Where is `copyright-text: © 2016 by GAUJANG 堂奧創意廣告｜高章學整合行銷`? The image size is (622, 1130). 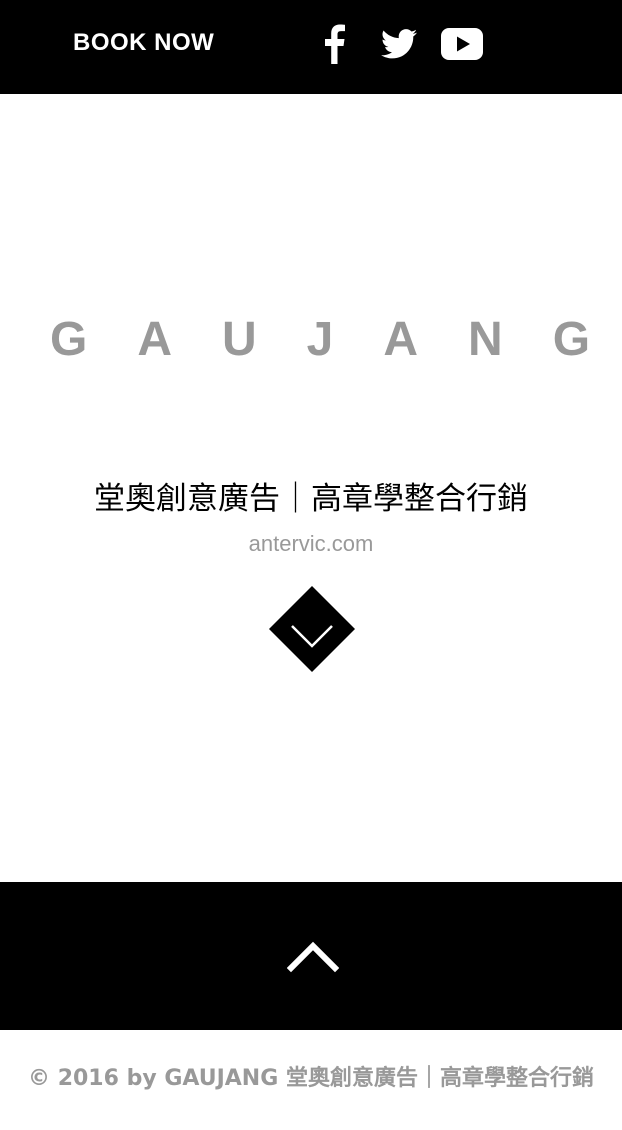 copyright-text: © 2016 by GAUJANG 堂奧創意廣告｜高章學整合行銷 is located at coordinates (311, 1078).